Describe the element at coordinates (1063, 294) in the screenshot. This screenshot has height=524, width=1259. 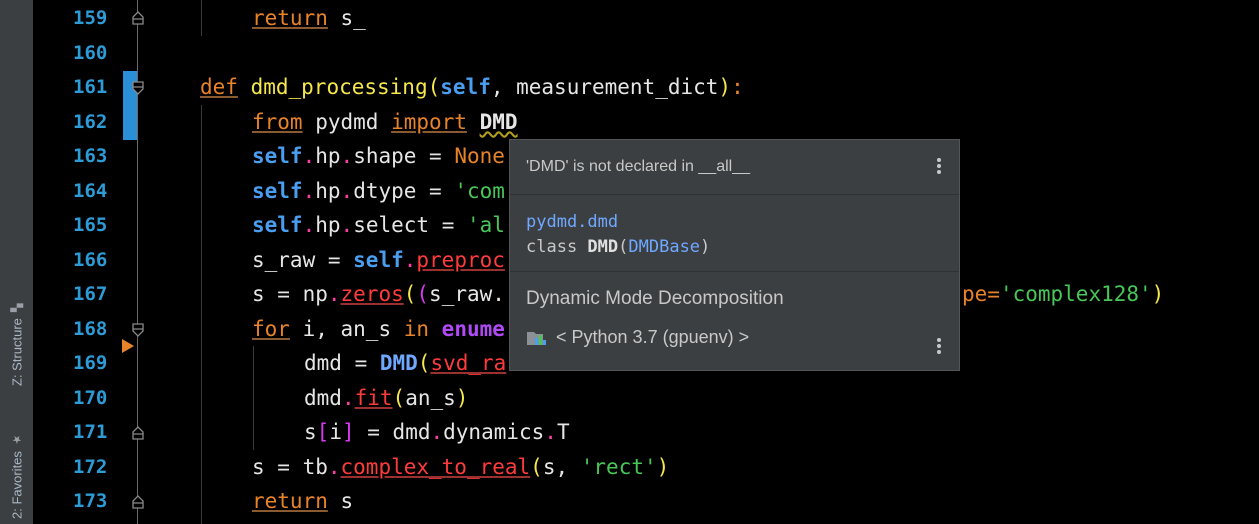
I see `code-line-tail: pe='complex128')` at that location.